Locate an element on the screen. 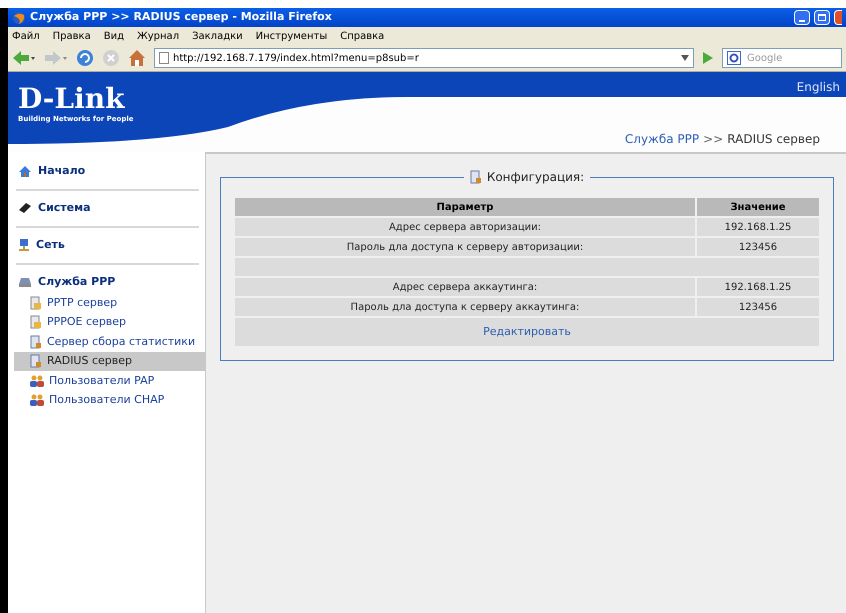 The image size is (846, 613). sidebar-item: PPPOE сервер is located at coordinates (109, 322).